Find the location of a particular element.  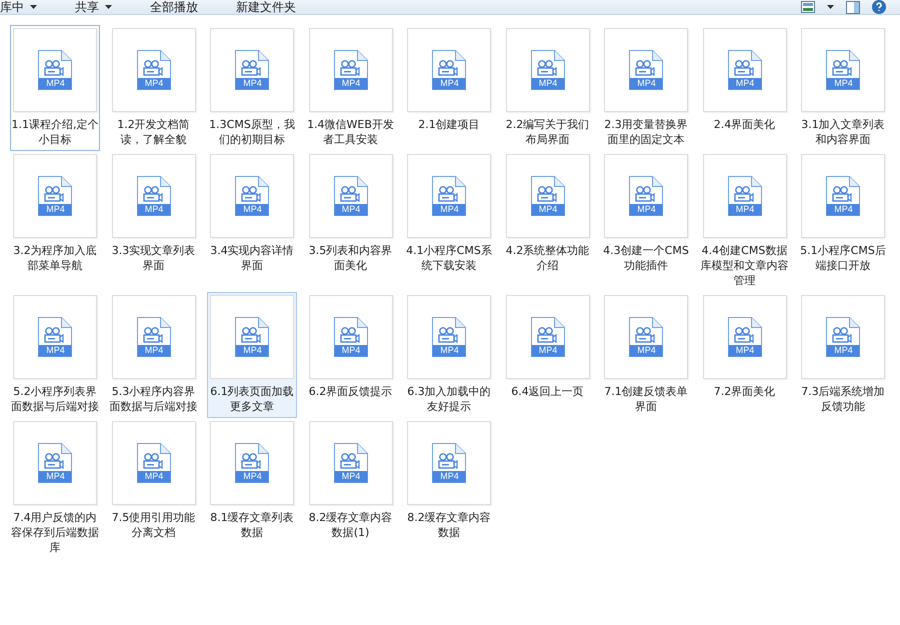

file-item: MP4 2.4界面美化 is located at coordinates (745, 88).